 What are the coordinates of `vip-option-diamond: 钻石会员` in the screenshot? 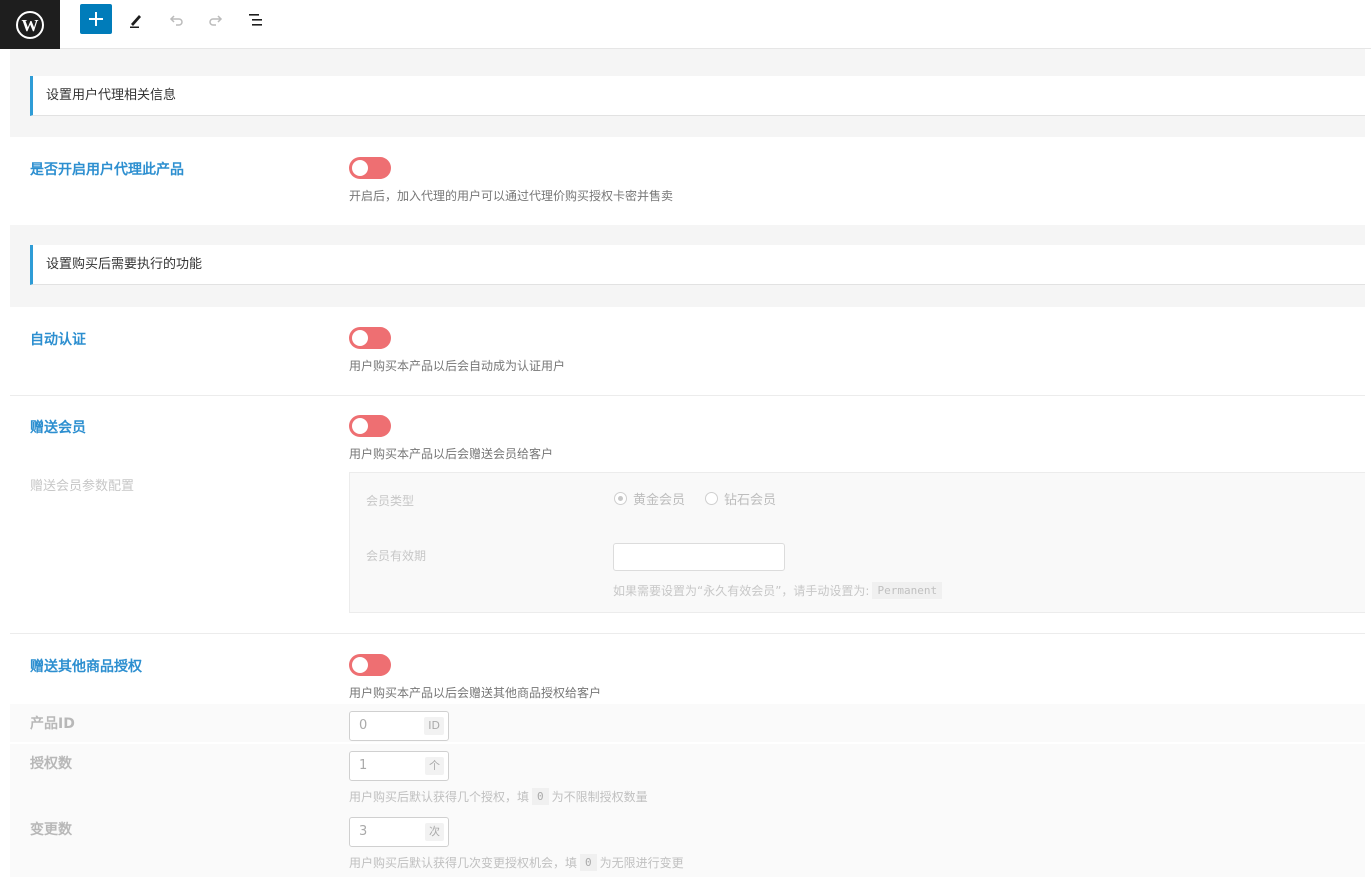 It's located at (740, 498).